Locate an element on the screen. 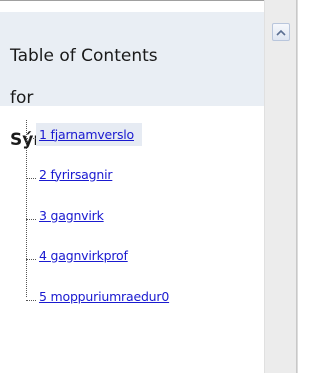 The width and height of the screenshot is (333, 373). toc-item: 1 fjarnamverslo is located at coordinates (84, 134).